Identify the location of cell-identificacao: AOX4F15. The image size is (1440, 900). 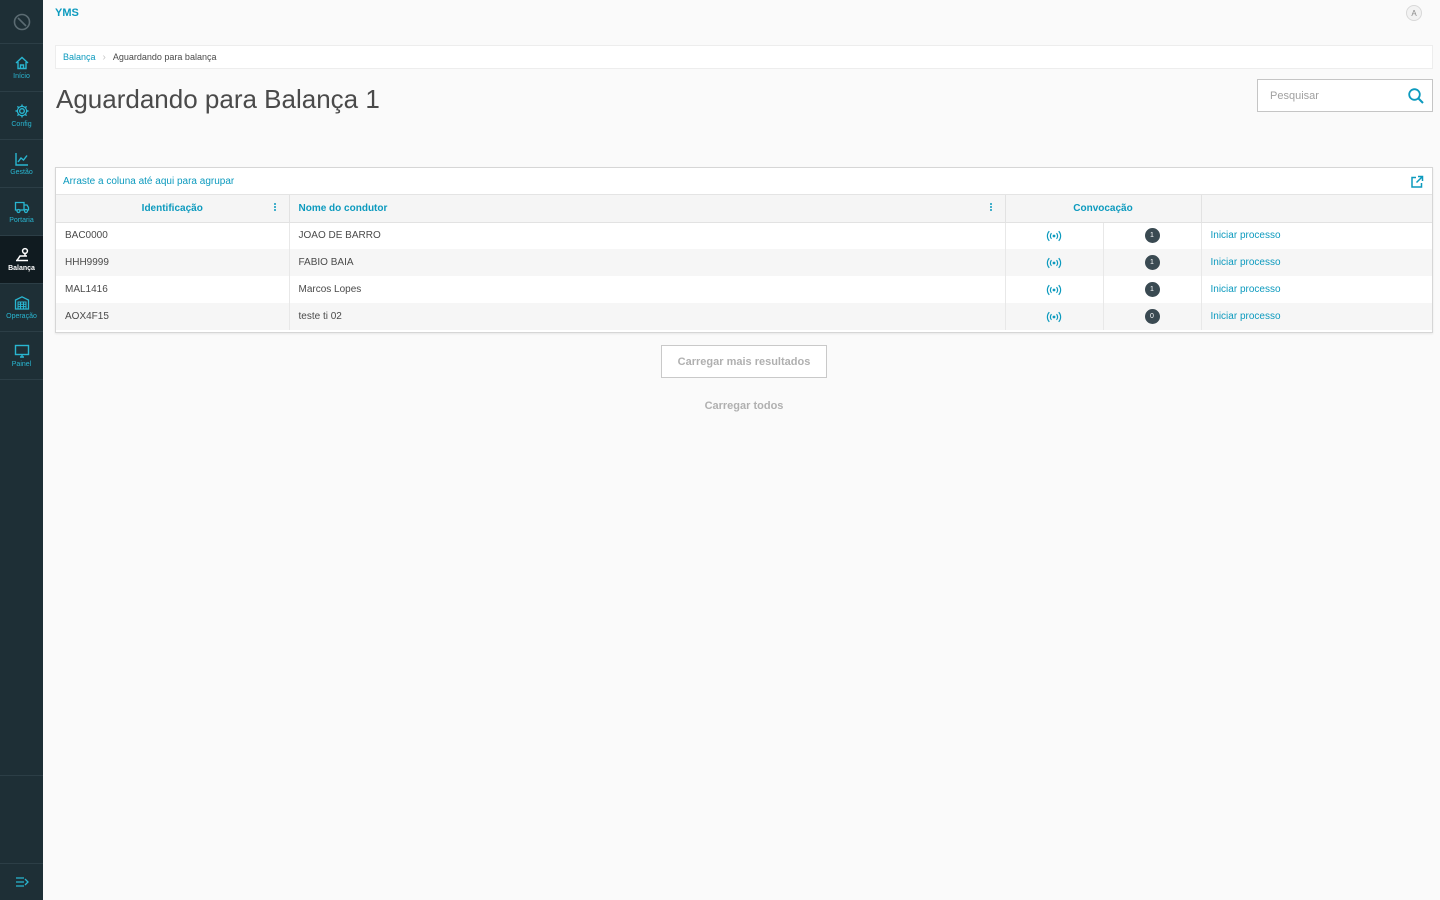
(173, 316).